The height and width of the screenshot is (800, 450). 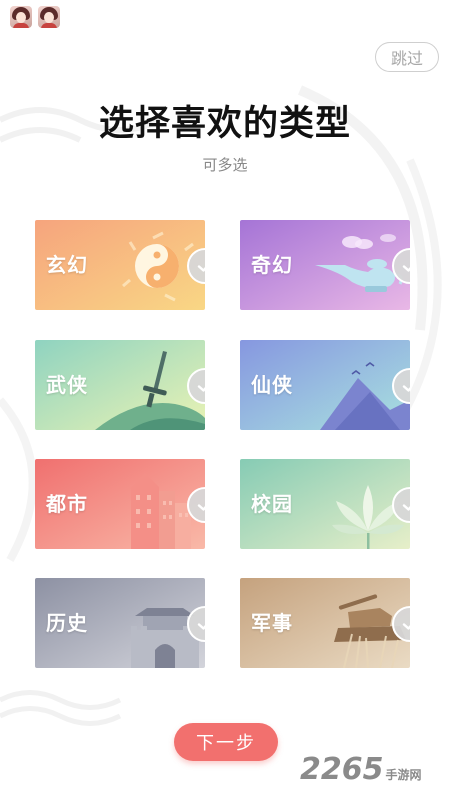 I want to click on genre-card-wuxia: 武侠, so click(x=120, y=385).